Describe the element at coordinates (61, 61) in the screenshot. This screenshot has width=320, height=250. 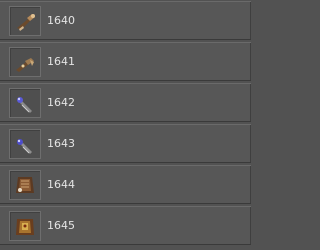
I see `item-label: 1641` at that location.